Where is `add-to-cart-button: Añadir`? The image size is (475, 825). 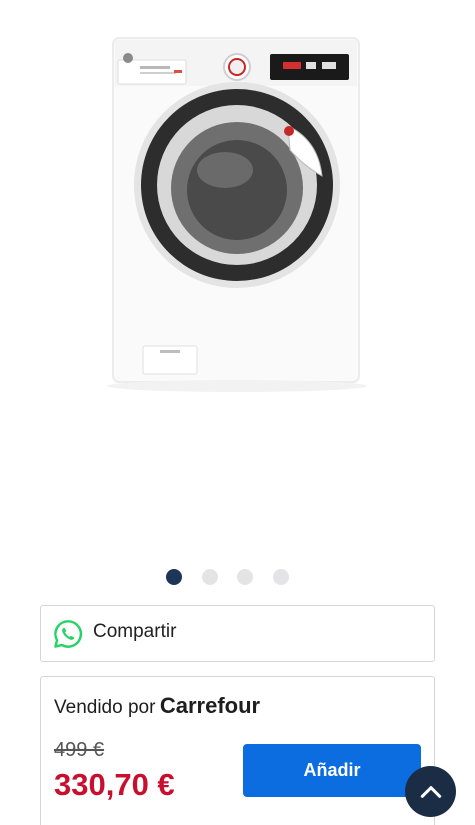
add-to-cart-button: Añadir is located at coordinates (332, 770).